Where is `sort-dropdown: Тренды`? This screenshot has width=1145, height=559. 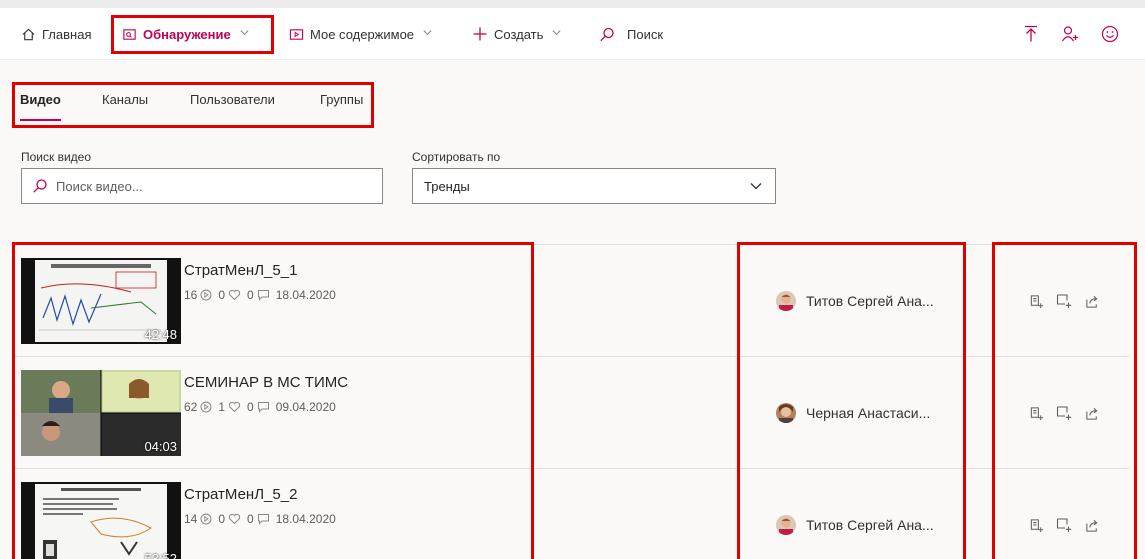 sort-dropdown: Тренды is located at coordinates (594, 186).